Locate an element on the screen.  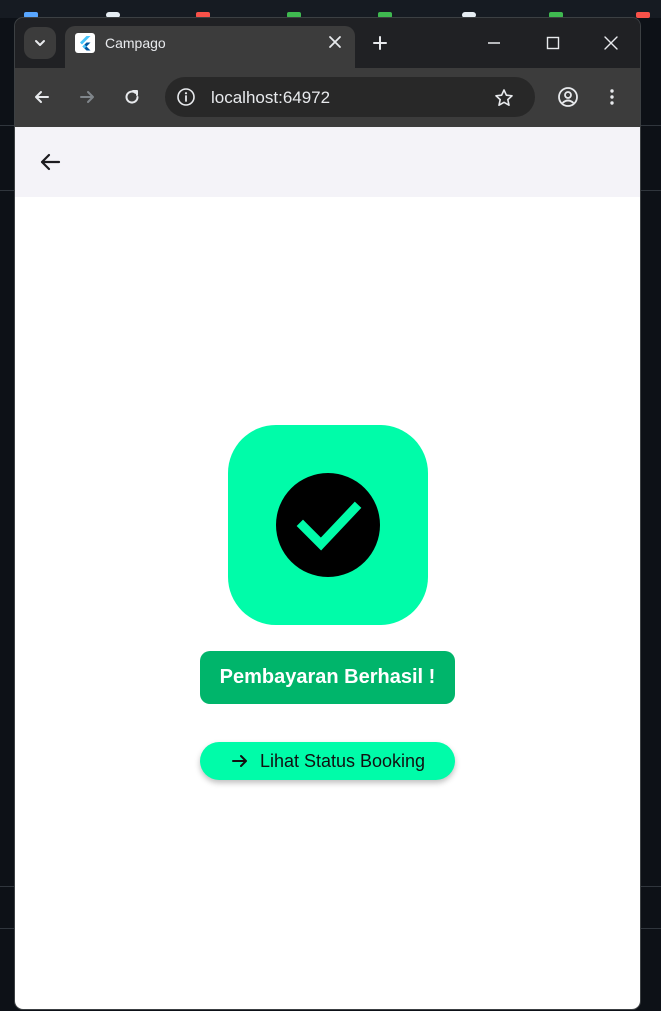
plus-icon is located at coordinates (380, 43).